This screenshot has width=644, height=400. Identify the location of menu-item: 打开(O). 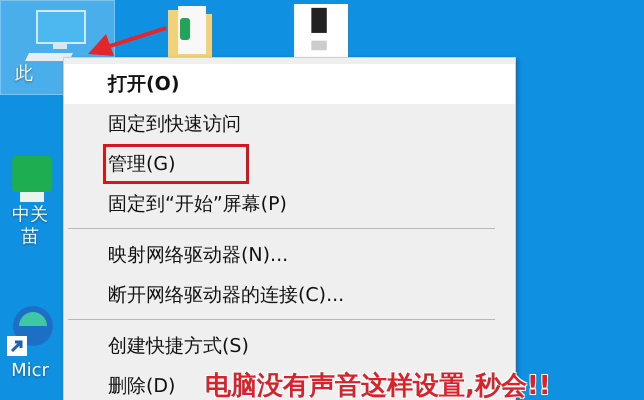
(289, 84).